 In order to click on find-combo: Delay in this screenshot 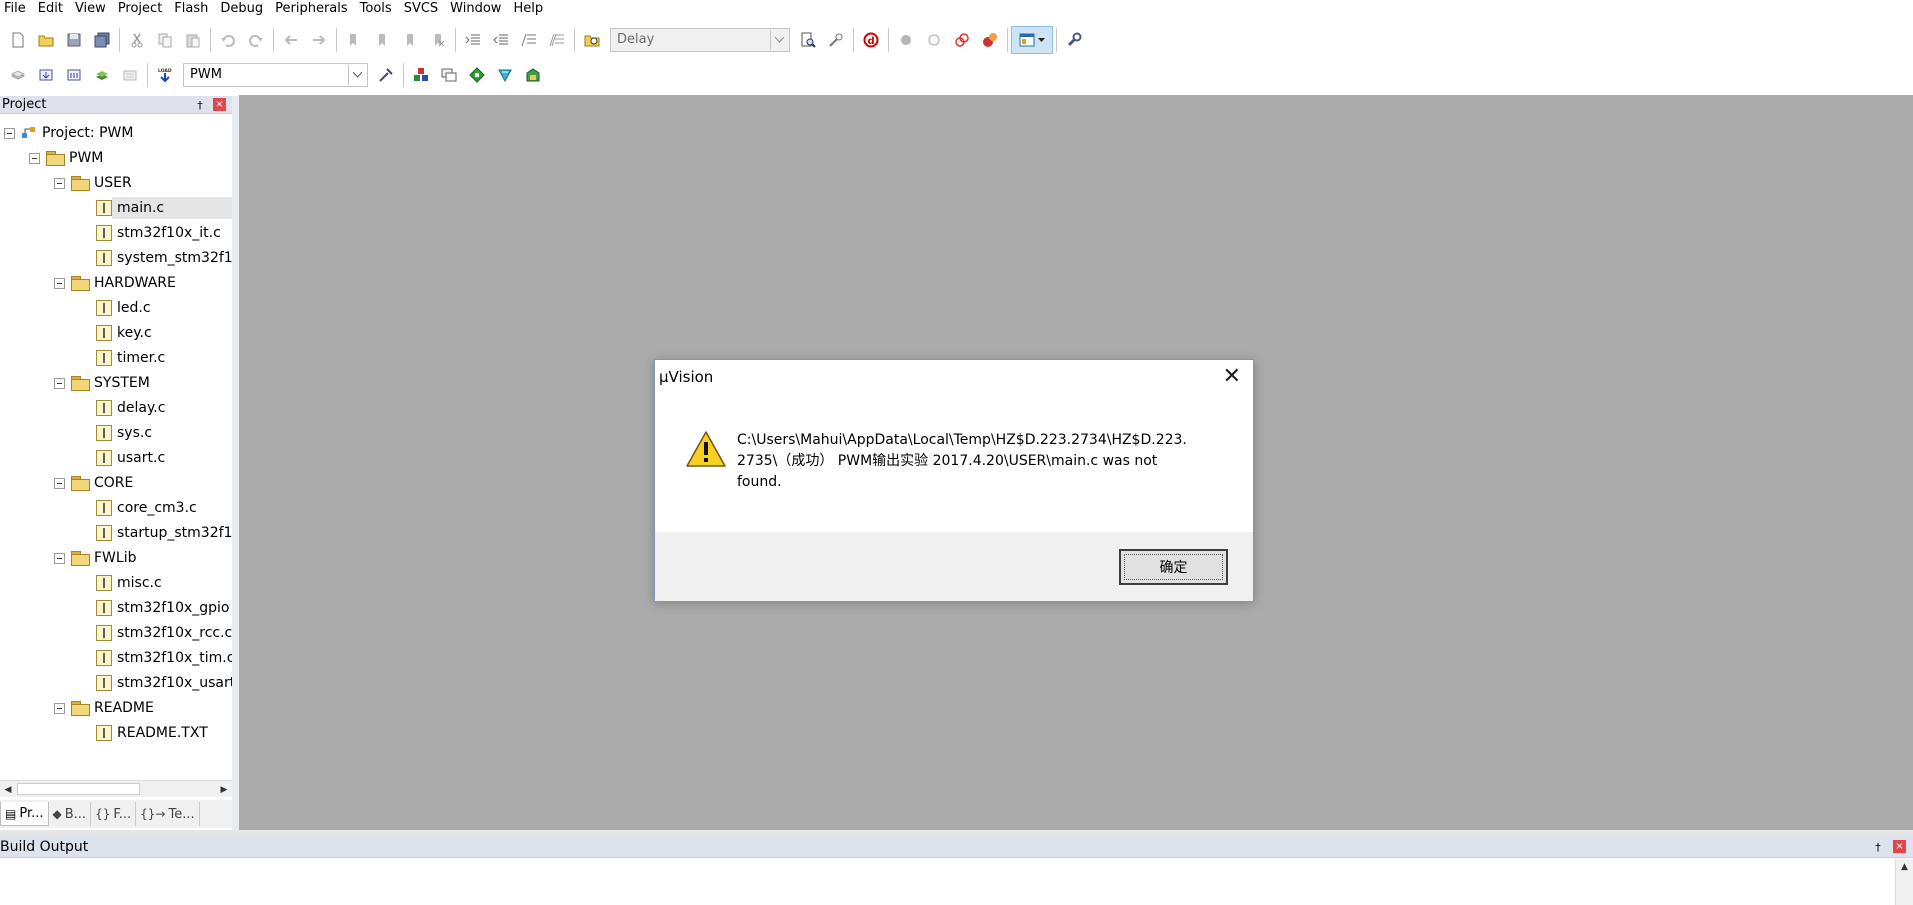, I will do `click(700, 40)`.